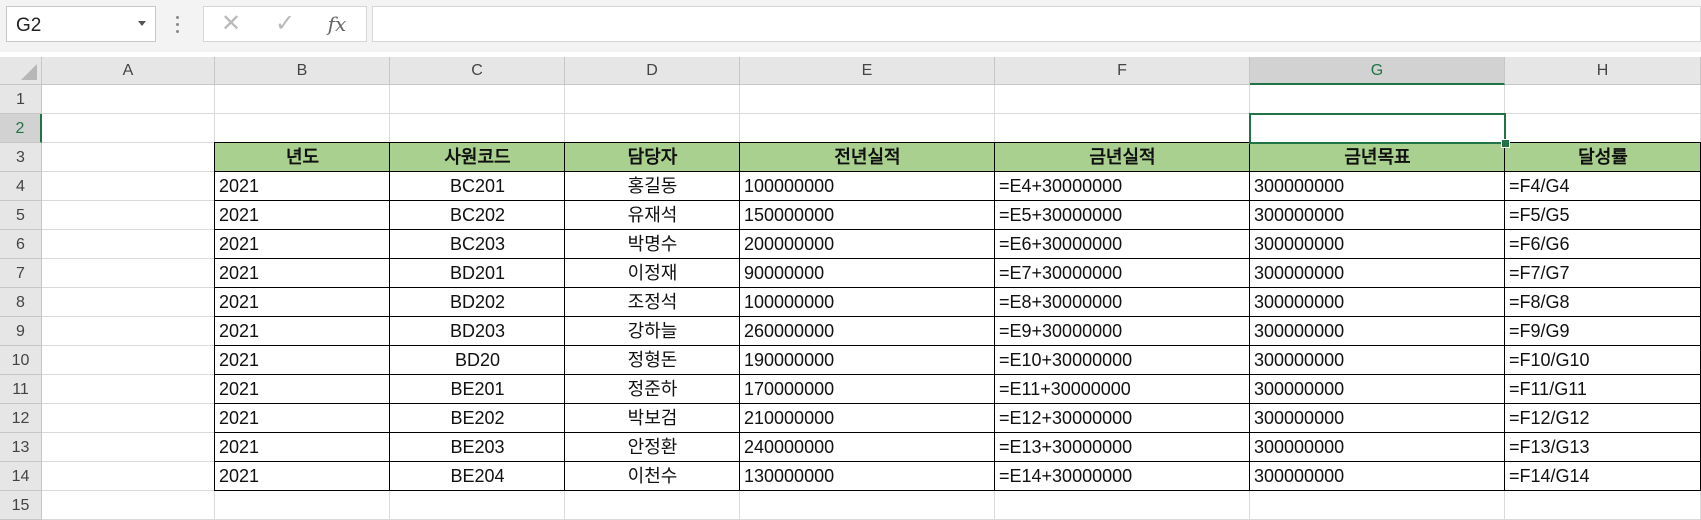 The height and width of the screenshot is (520, 1701). Describe the element at coordinates (1122, 215) in the screenshot. I see `table-cell: =E5+30000000` at that location.